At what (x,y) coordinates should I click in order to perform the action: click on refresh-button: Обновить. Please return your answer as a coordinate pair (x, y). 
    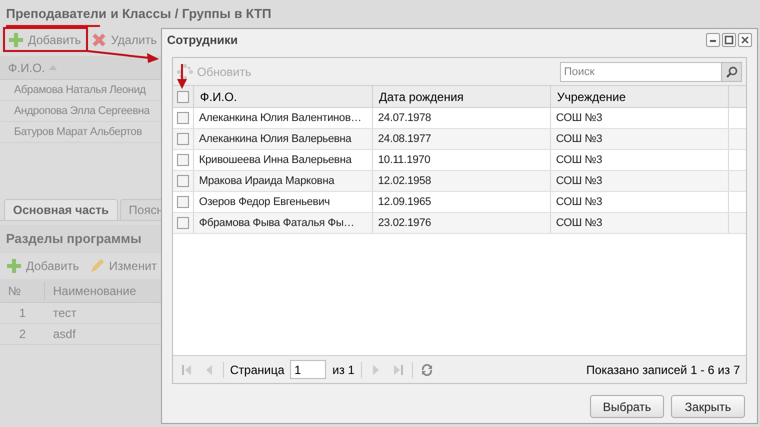
    Looking at the image, I should click on (214, 71).